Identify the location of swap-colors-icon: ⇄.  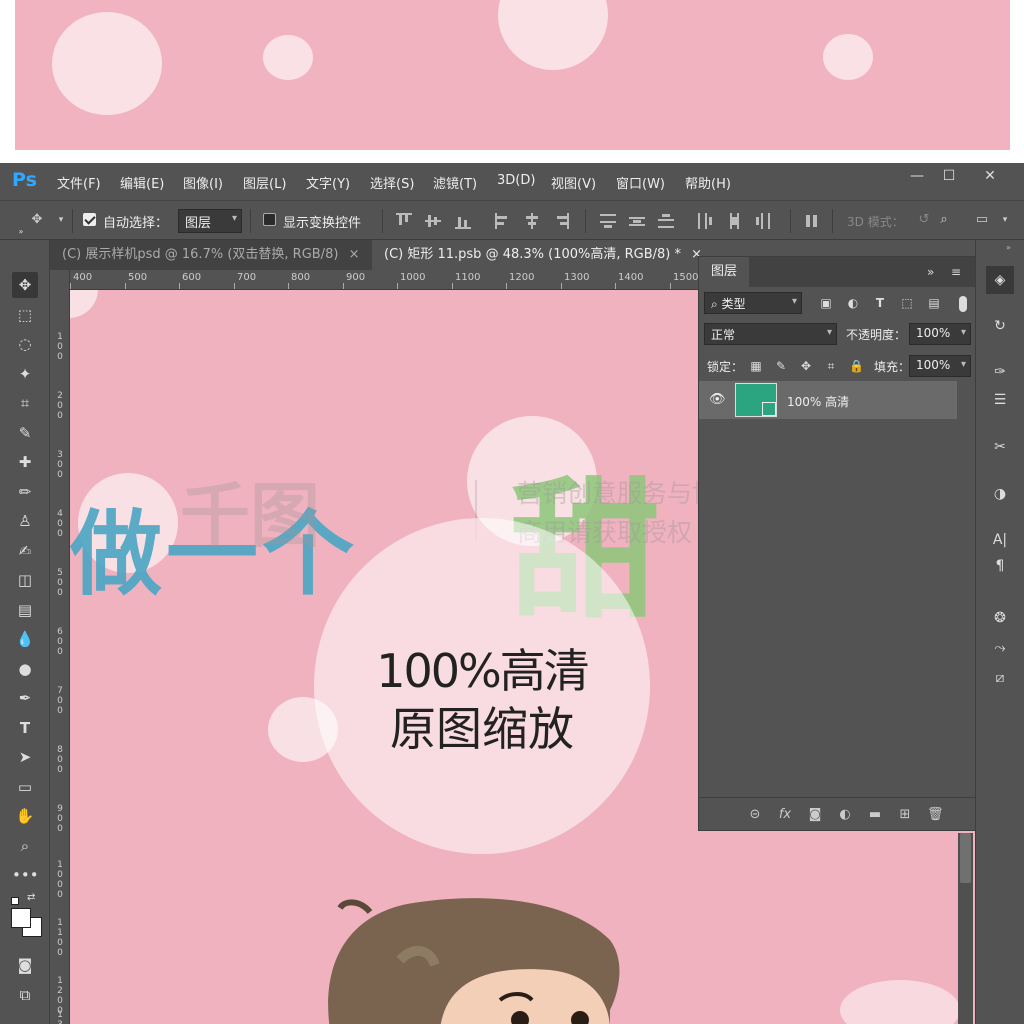
(31, 897).